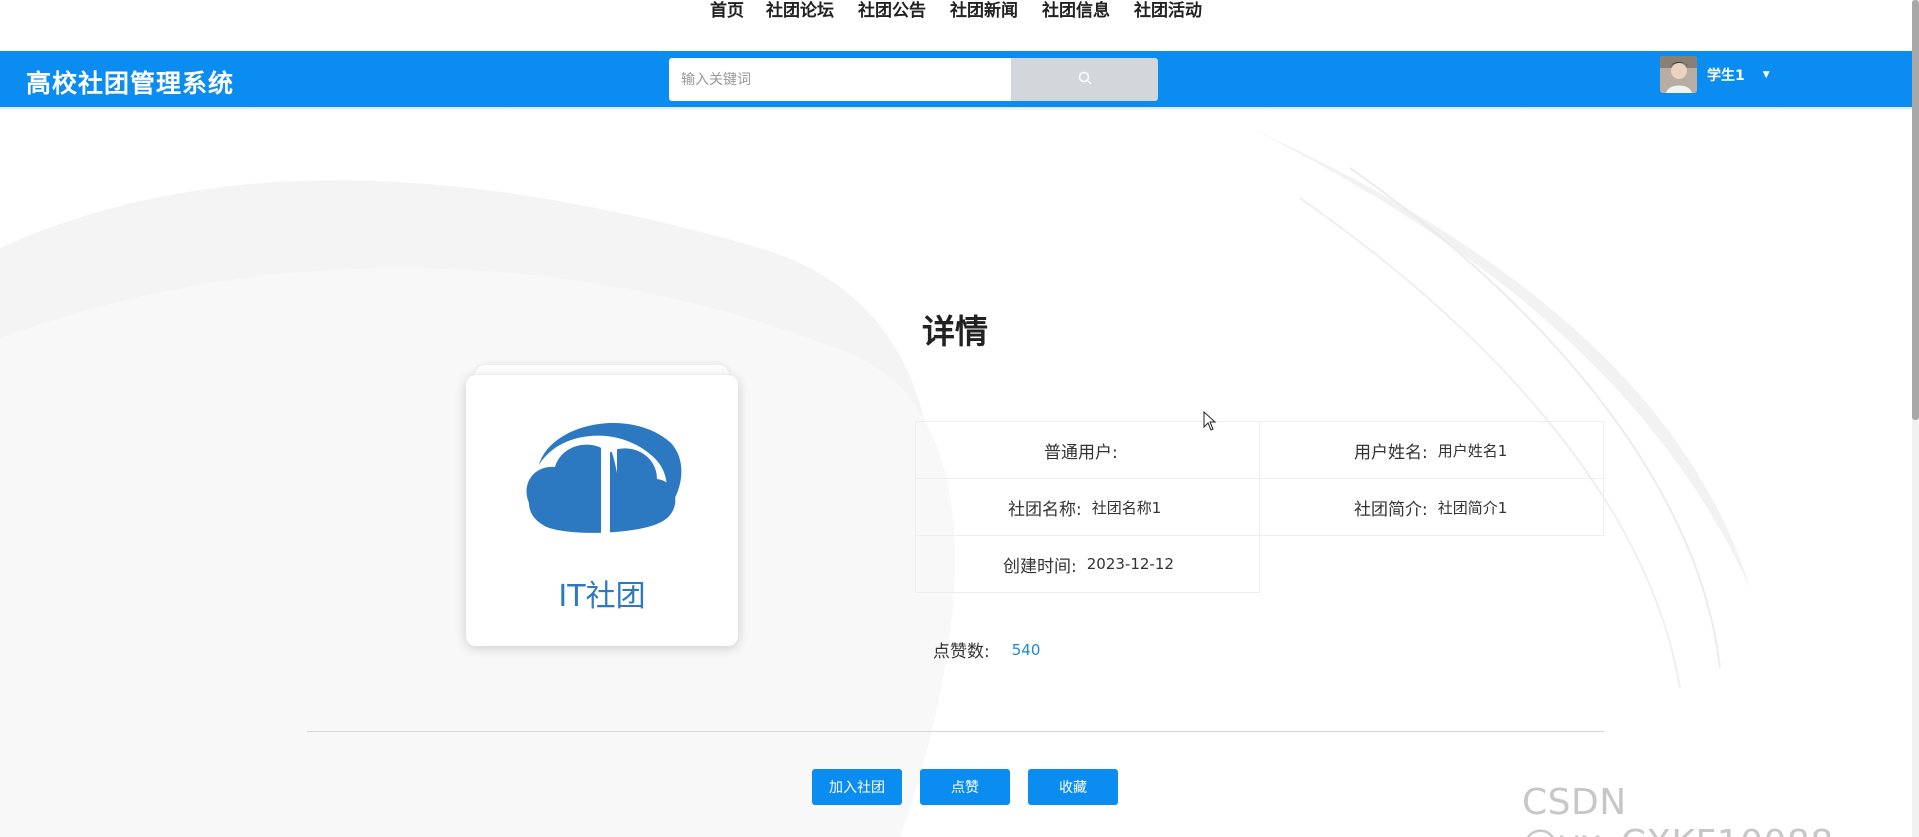 The height and width of the screenshot is (837, 1919). What do you see at coordinates (1073, 787) in the screenshot?
I see `favorite-button: 收藏` at bounding box center [1073, 787].